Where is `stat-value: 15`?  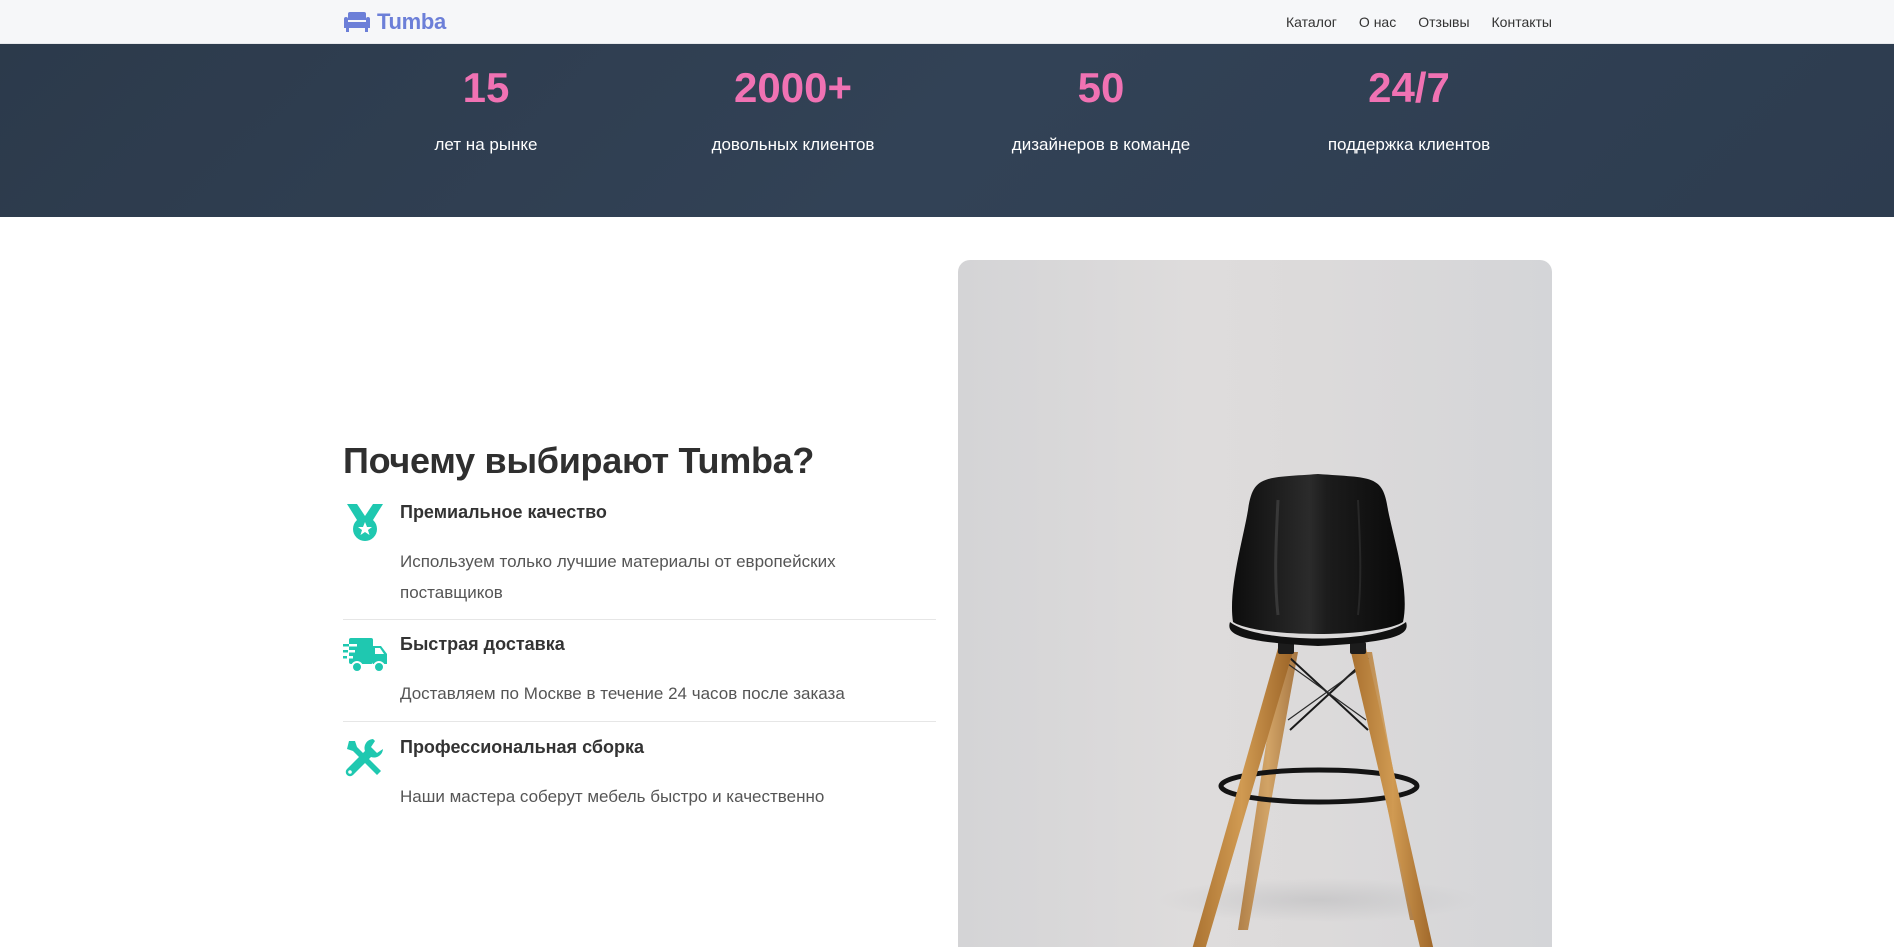
stat-value: 15 is located at coordinates (486, 87).